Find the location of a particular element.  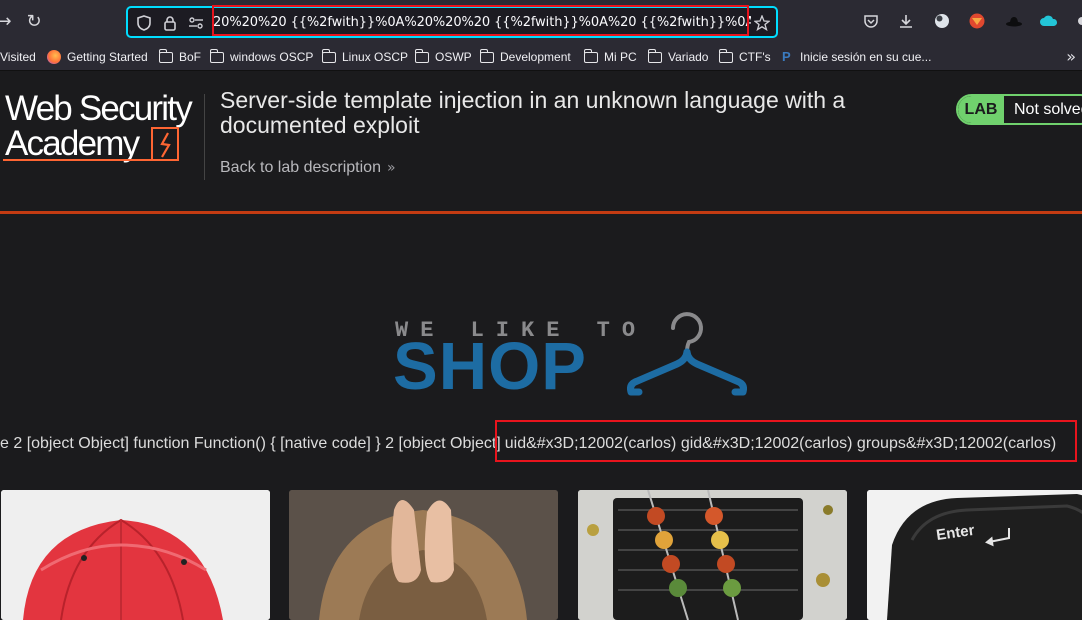

lab-badge: LAB is located at coordinates (981, 109).